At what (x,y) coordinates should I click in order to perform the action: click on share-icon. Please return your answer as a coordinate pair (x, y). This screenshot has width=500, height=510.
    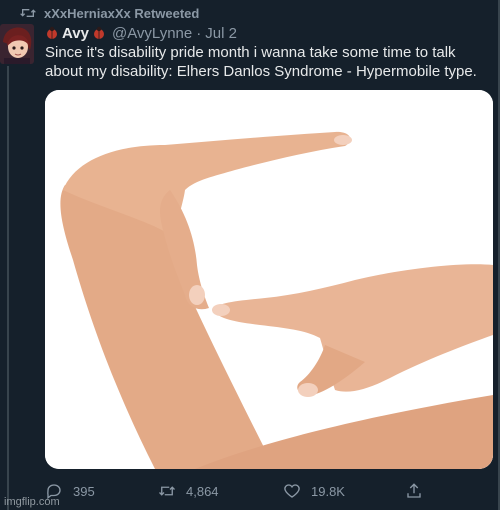
    Looking at the image, I should click on (414, 490).